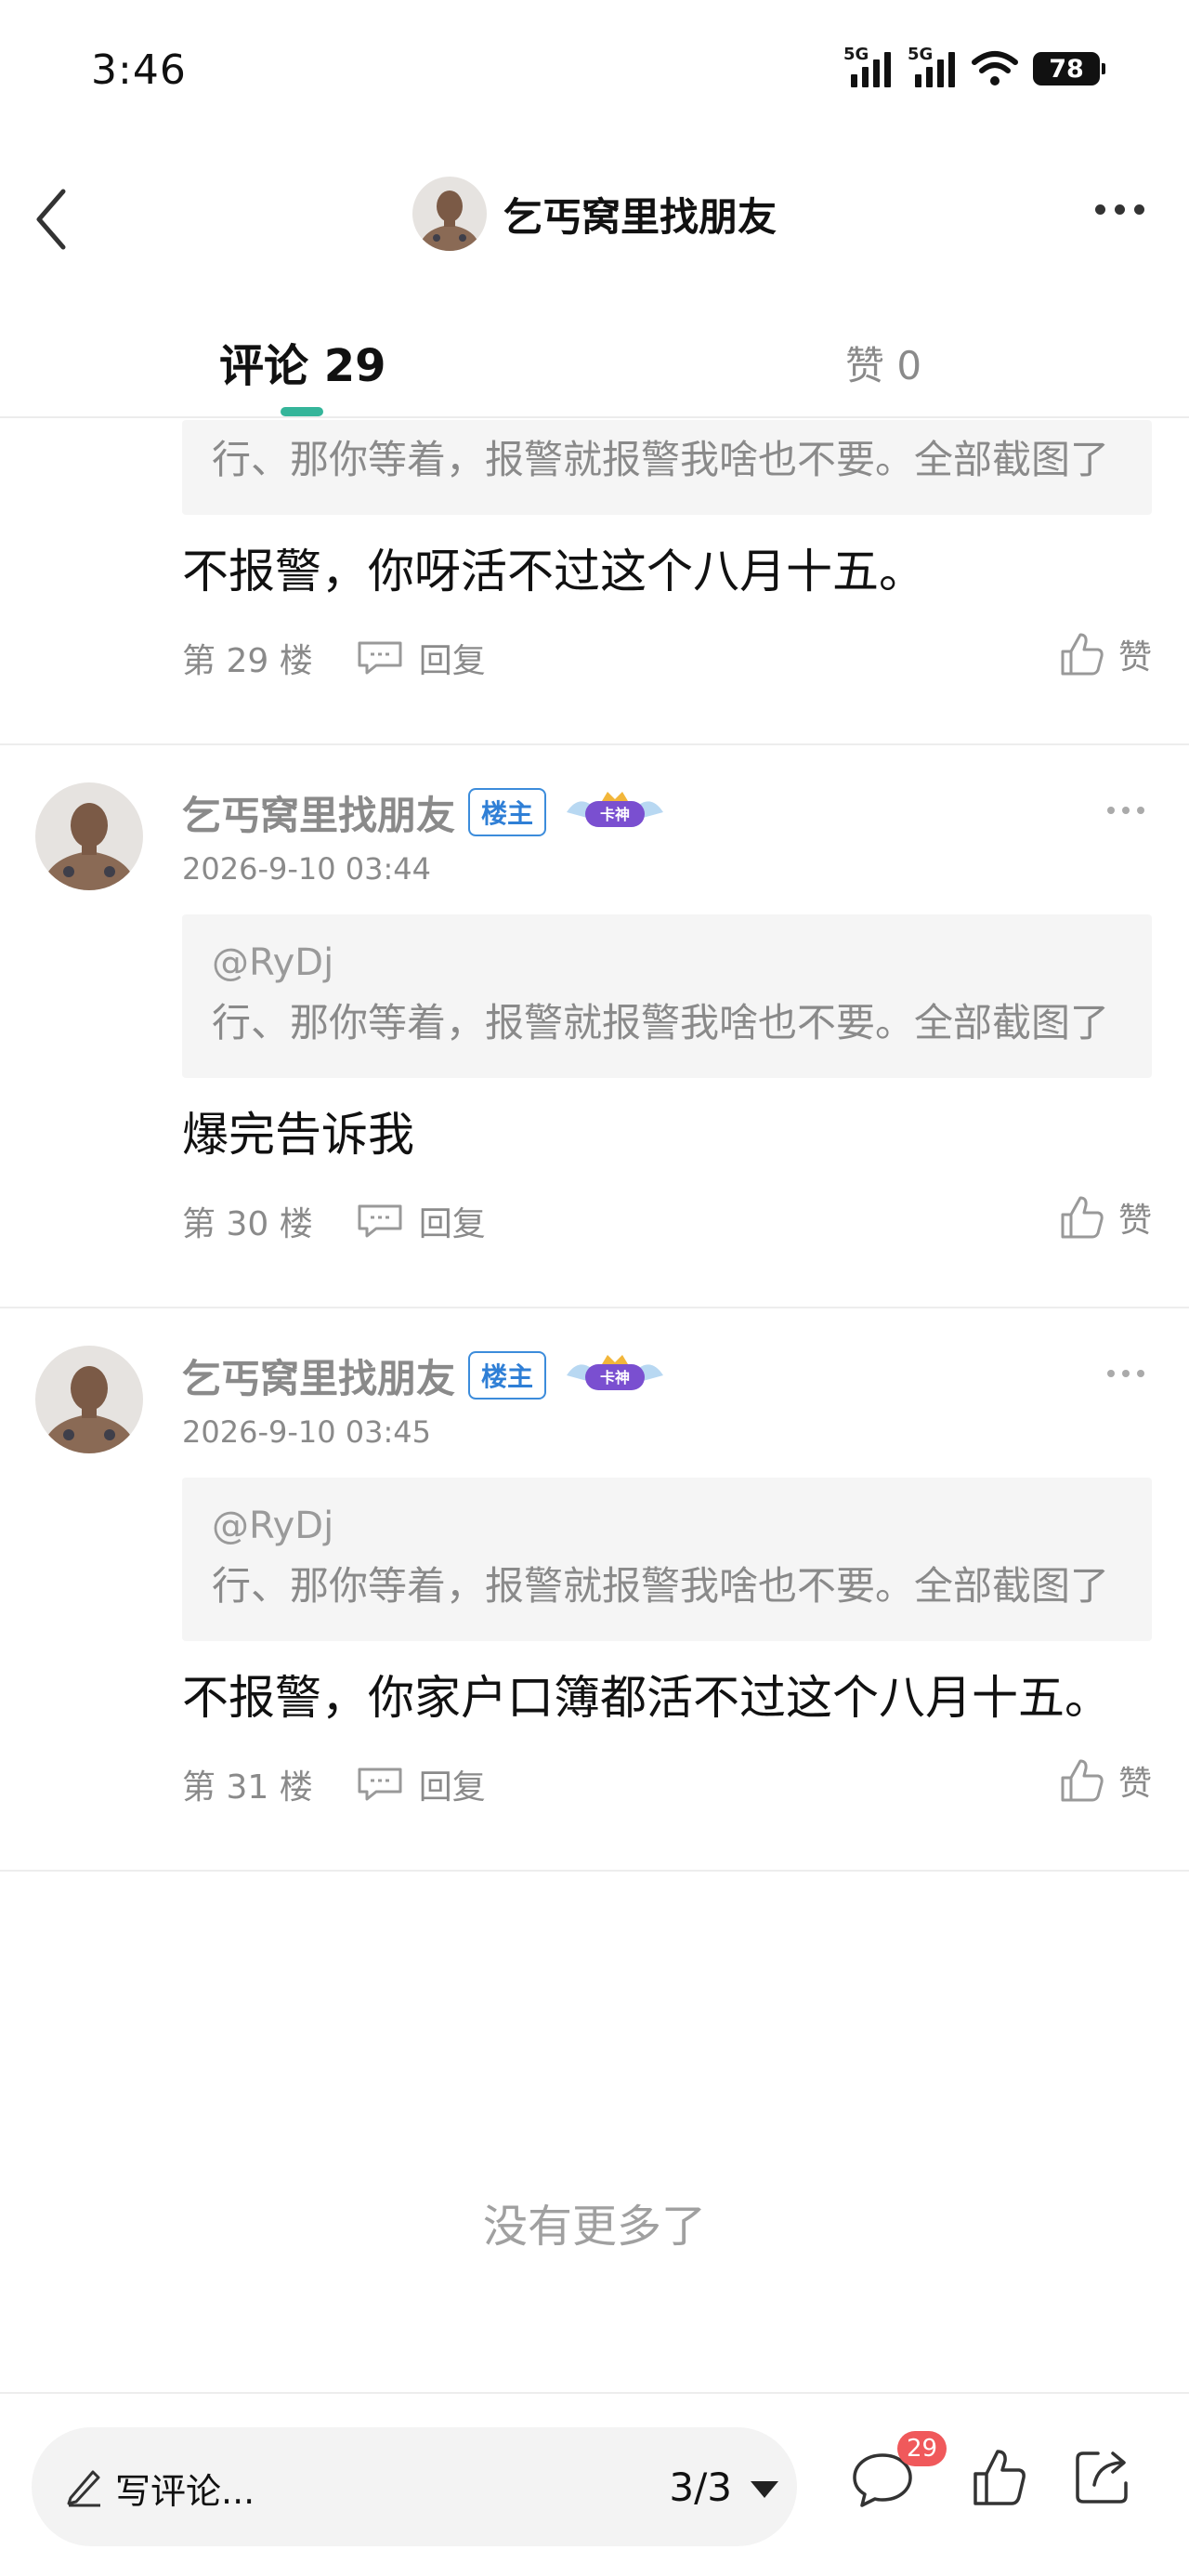 This screenshot has width=1189, height=2576. Describe the element at coordinates (594, 362) in the screenshot. I see `tab-bar: 评论 29 赞 0` at that location.